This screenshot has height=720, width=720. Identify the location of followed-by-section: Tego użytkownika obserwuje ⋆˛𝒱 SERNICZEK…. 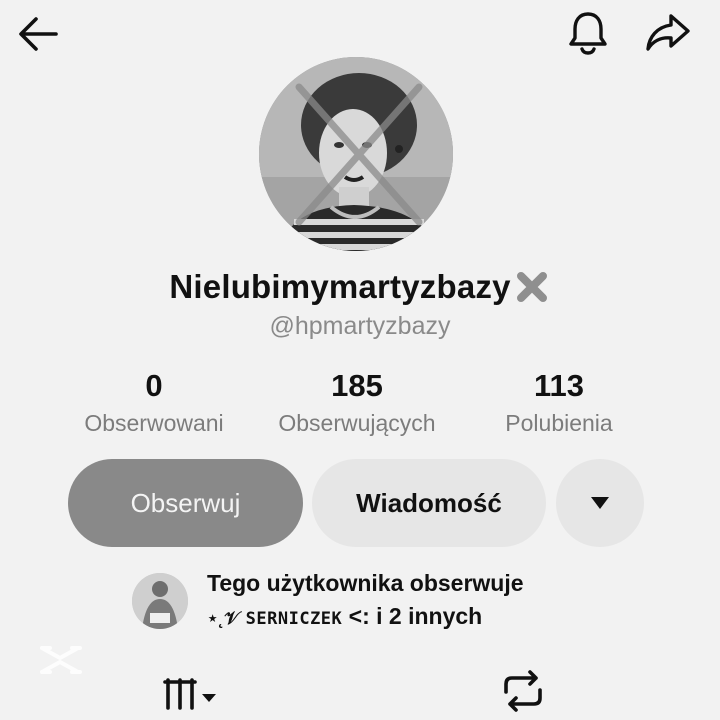
(412, 603).